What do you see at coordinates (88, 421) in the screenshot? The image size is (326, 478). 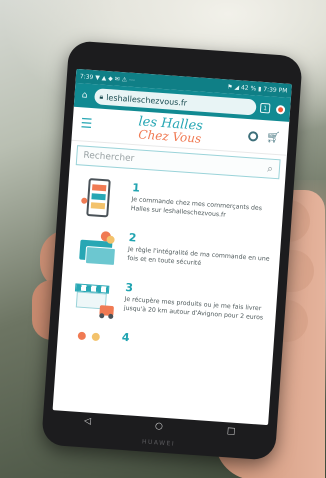 I see `back-icon: ◁` at bounding box center [88, 421].